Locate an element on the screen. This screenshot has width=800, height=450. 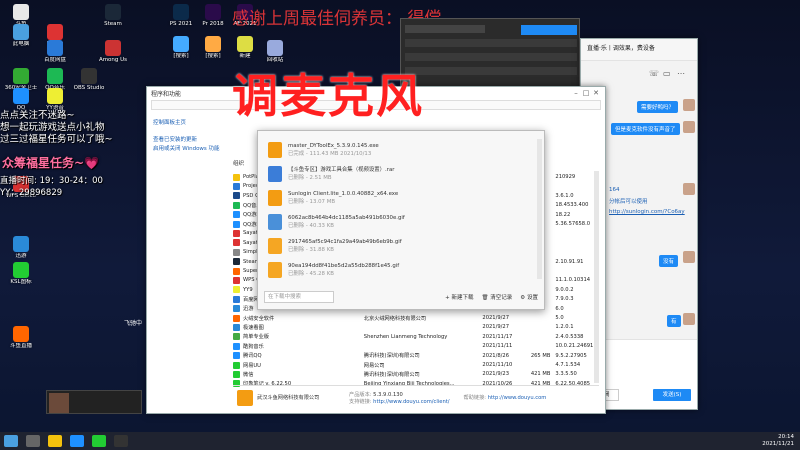
desktop-icon: KSL图标 is located at coordinates (21, 274).